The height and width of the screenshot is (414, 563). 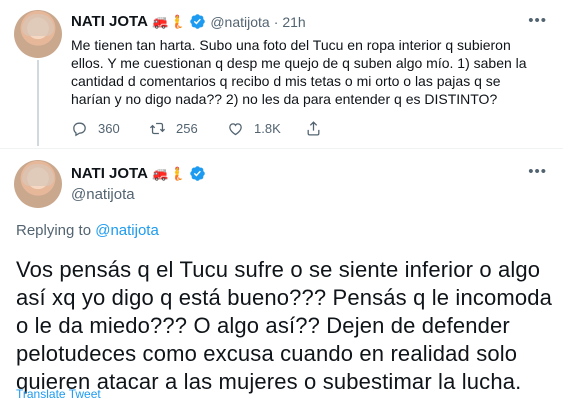 I want to click on tweet-header: NATI JOTA 🚒🧜, so click(x=138, y=173).